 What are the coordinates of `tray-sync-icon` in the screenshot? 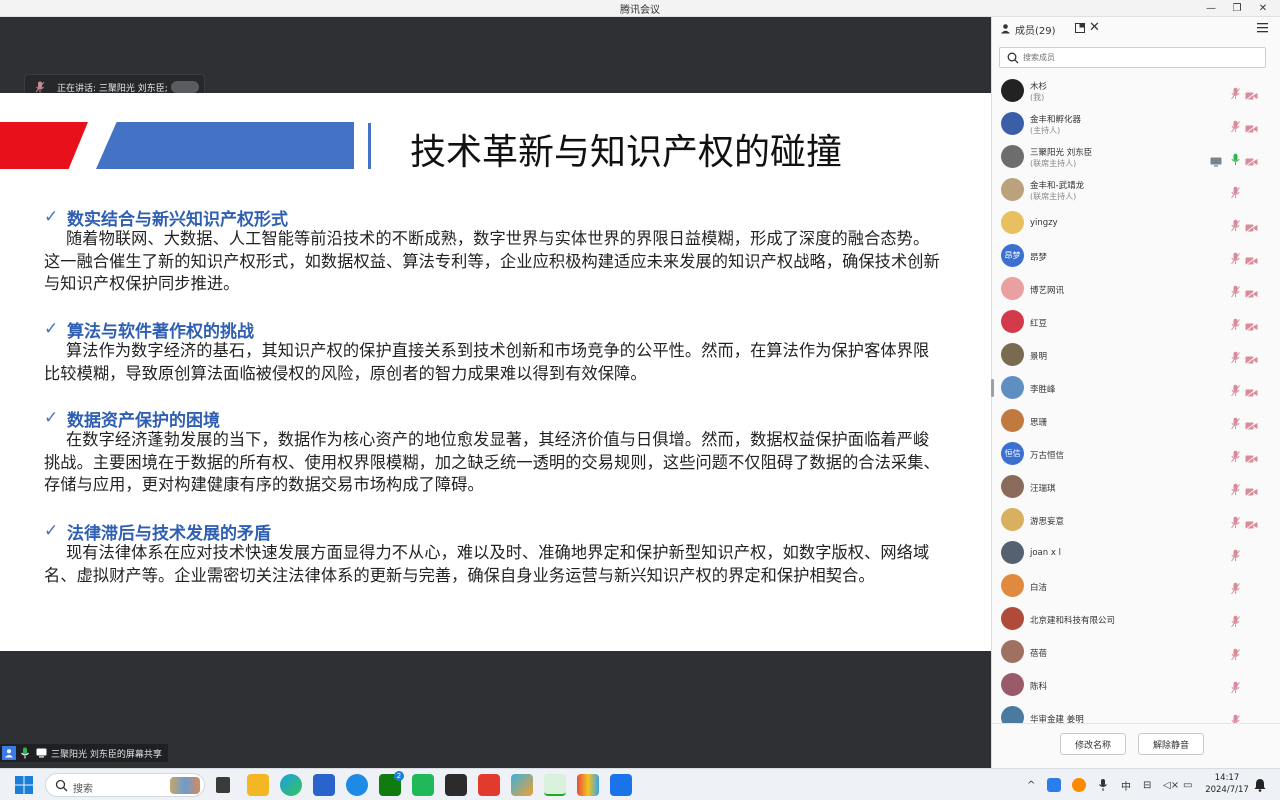 It's located at (1079, 785).